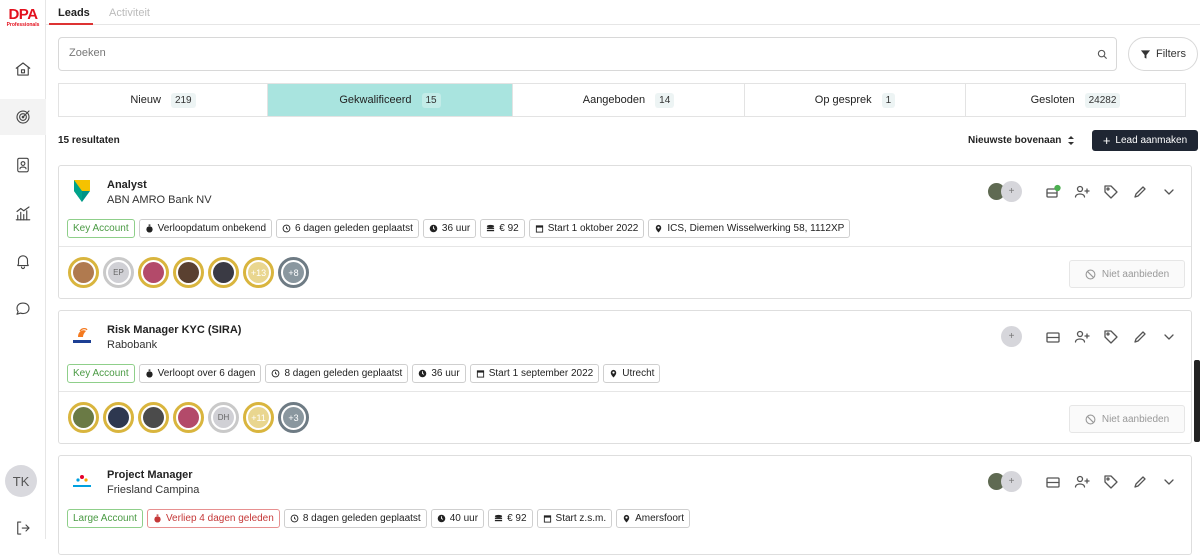  What do you see at coordinates (1197, 401) in the screenshot?
I see `scrollbar-thumb` at bounding box center [1197, 401].